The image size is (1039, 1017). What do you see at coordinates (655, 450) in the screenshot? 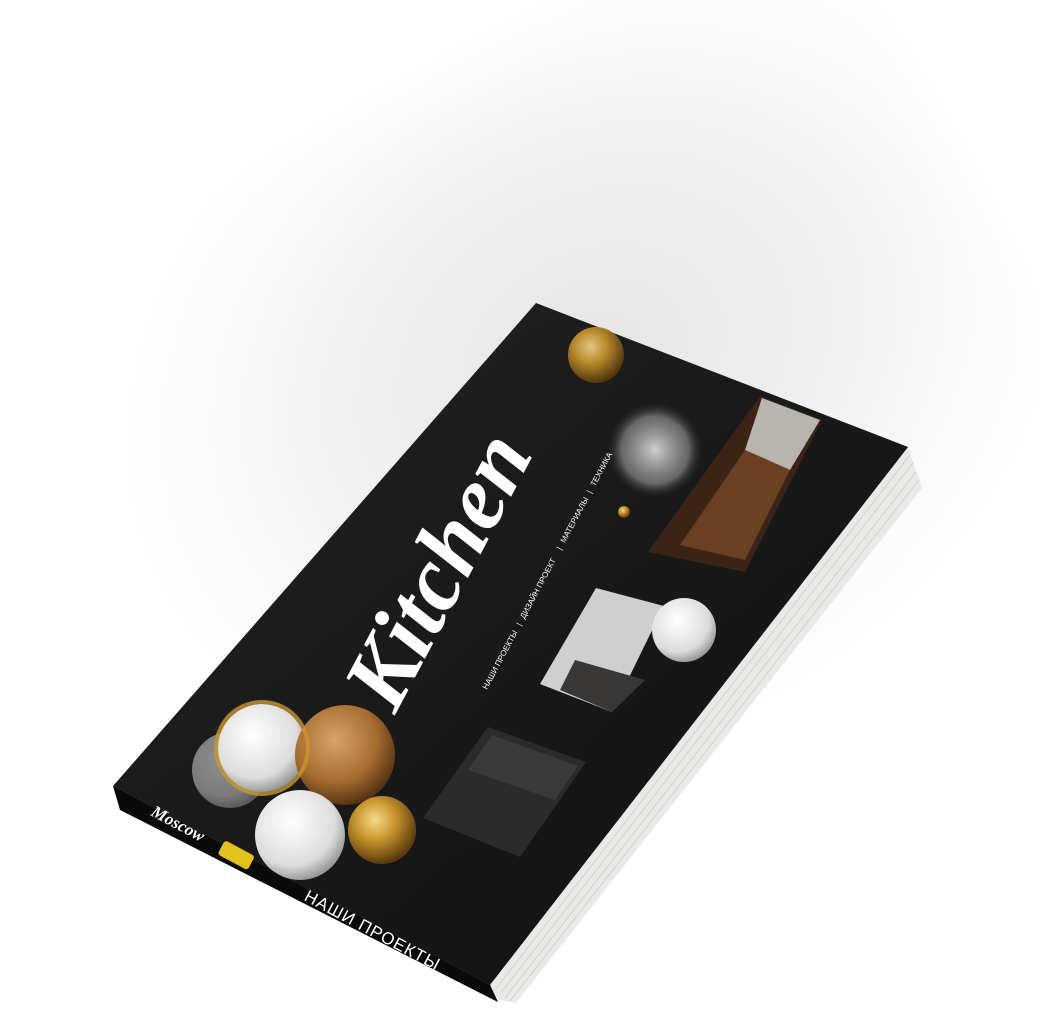
I see `blur-sphere` at bounding box center [655, 450].